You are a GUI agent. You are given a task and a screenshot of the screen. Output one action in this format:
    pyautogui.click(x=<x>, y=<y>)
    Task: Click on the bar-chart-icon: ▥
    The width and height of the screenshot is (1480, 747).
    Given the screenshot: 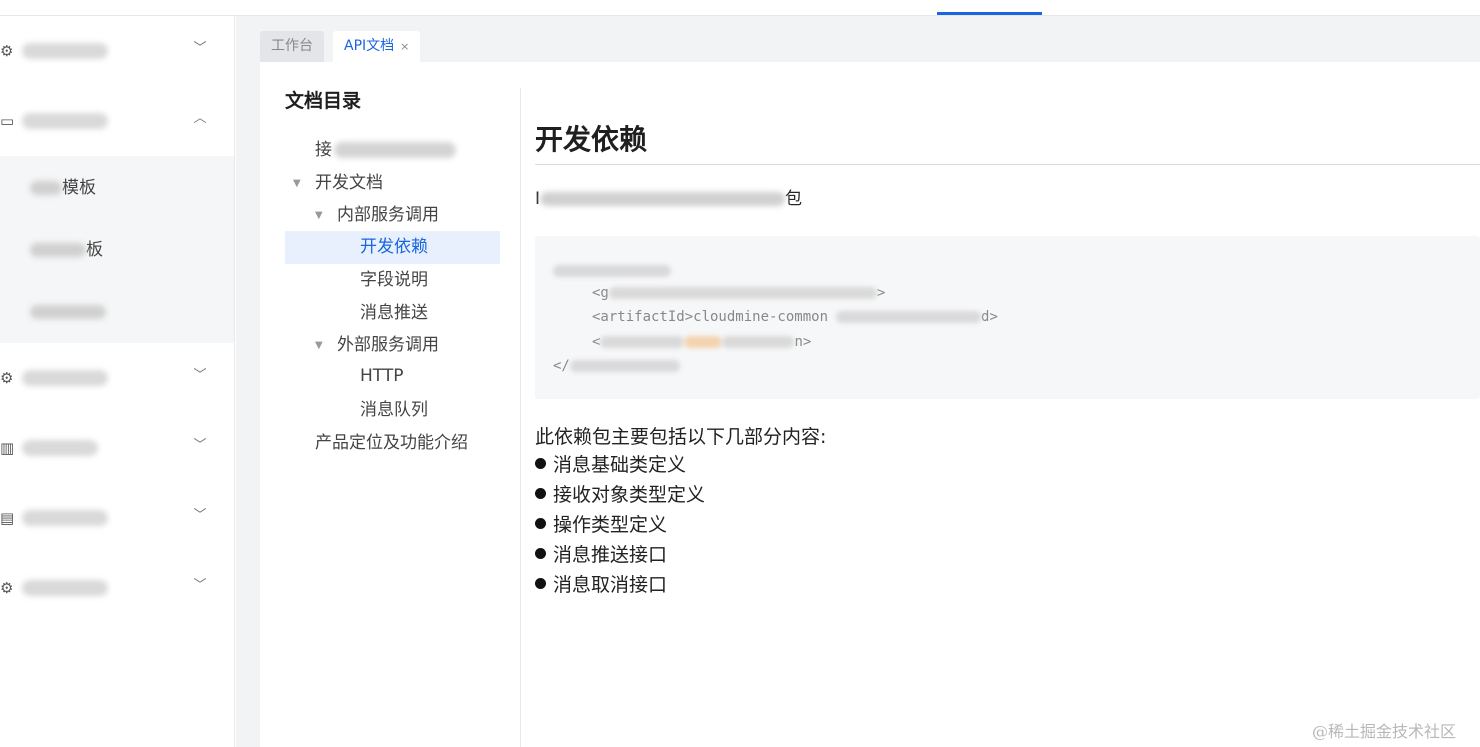 What is the action you would take?
    pyautogui.click(x=7, y=448)
    